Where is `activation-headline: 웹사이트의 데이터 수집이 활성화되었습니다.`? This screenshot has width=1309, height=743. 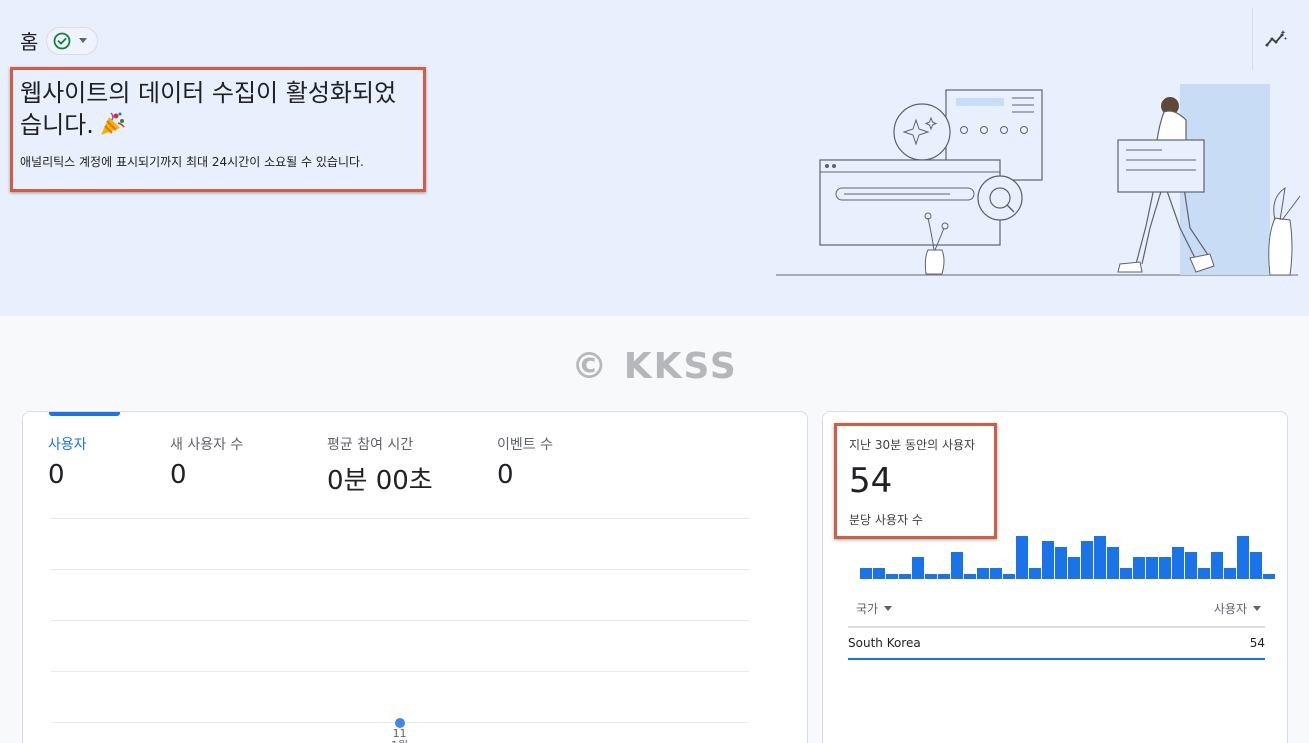
activation-headline: 웹사이트의 데이터 수집이 활성화되었습니다. is located at coordinates (208, 109).